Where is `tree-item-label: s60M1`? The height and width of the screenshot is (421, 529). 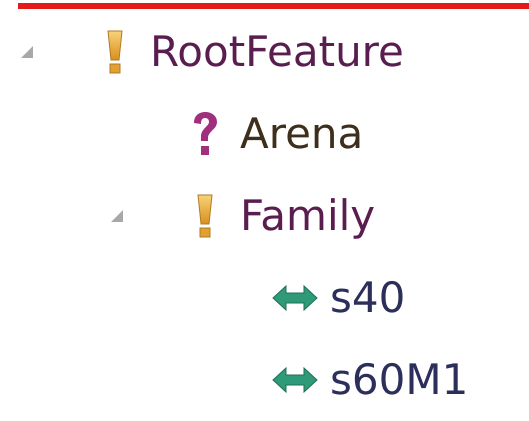
tree-item-label: s60M1 is located at coordinates (399, 380).